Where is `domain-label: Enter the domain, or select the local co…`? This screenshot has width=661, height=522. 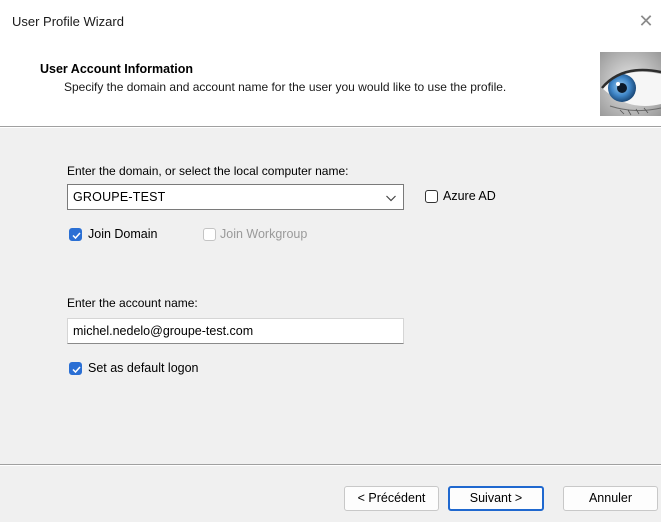
domain-label: Enter the domain, or select the local co… is located at coordinates (208, 171).